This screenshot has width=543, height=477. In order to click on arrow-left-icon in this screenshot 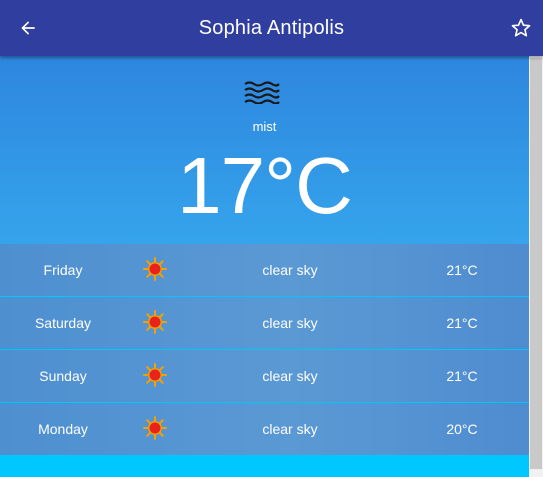, I will do `click(28, 28)`.